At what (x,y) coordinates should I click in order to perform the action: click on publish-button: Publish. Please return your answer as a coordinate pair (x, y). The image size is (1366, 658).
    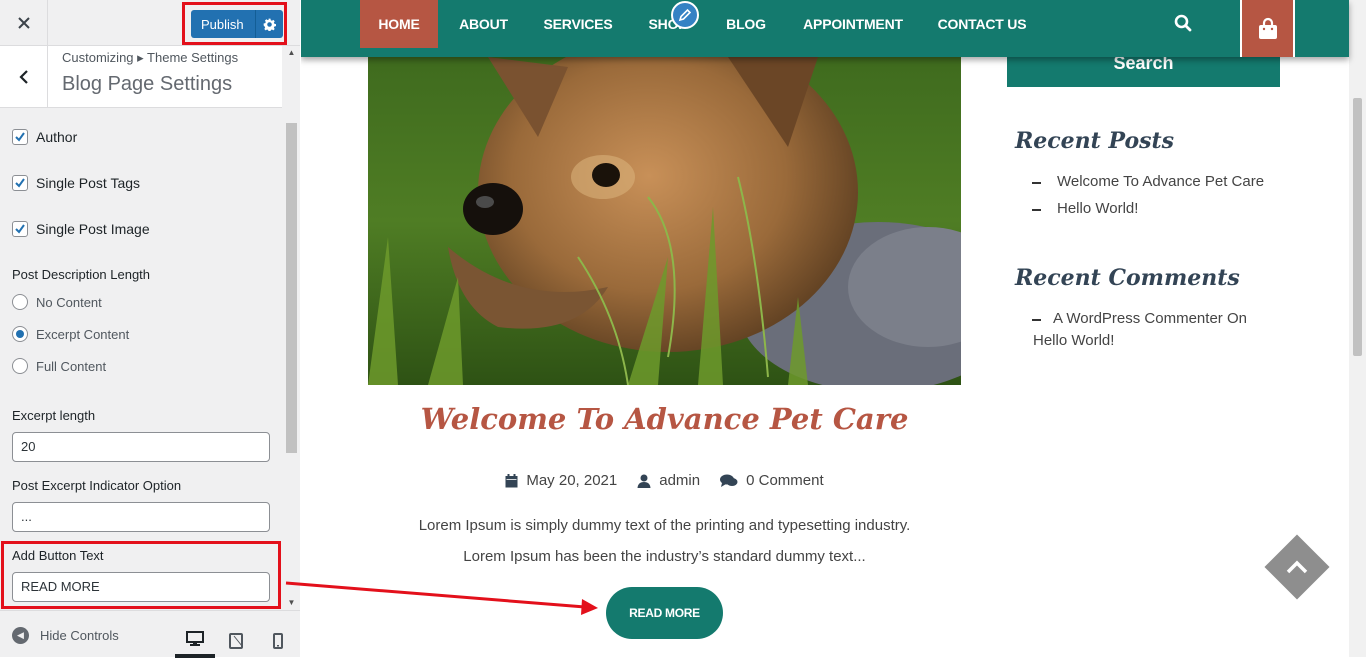
    Looking at the image, I should click on (237, 24).